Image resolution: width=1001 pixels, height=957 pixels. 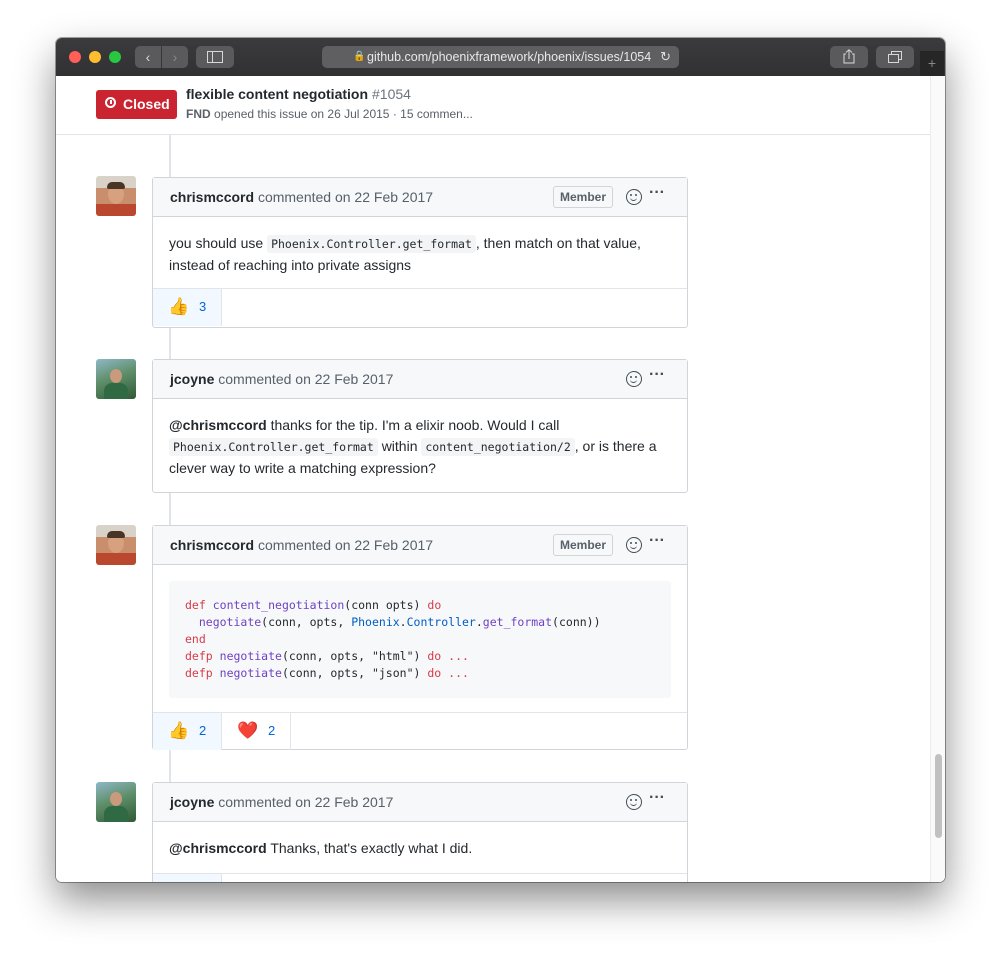 I want to click on sidebar-icon, so click(x=215, y=57).